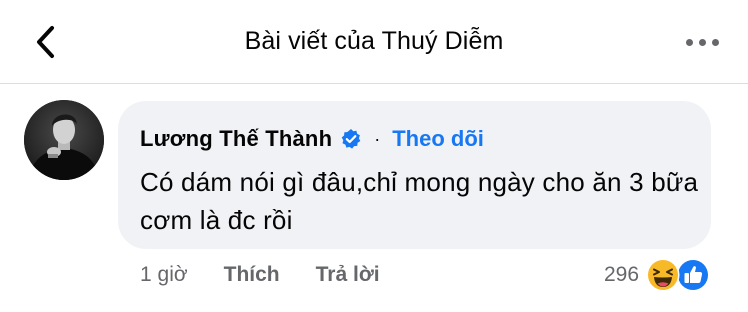 This screenshot has width=748, height=312. I want to click on verified-badge-icon, so click(351, 139).